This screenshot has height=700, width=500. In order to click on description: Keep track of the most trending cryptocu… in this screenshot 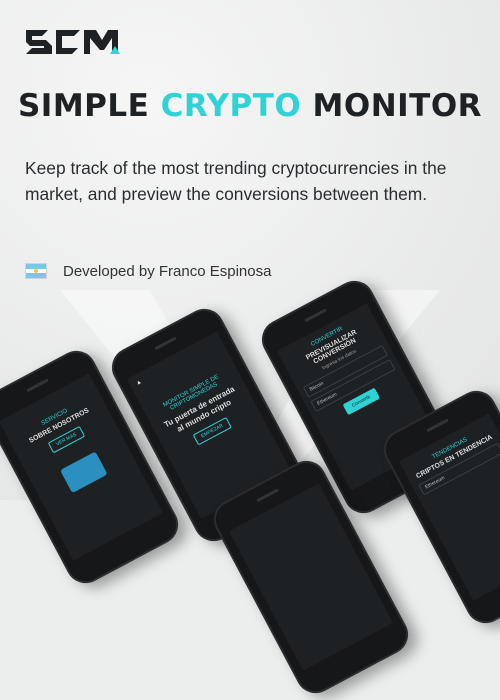, I will do `click(236, 181)`.